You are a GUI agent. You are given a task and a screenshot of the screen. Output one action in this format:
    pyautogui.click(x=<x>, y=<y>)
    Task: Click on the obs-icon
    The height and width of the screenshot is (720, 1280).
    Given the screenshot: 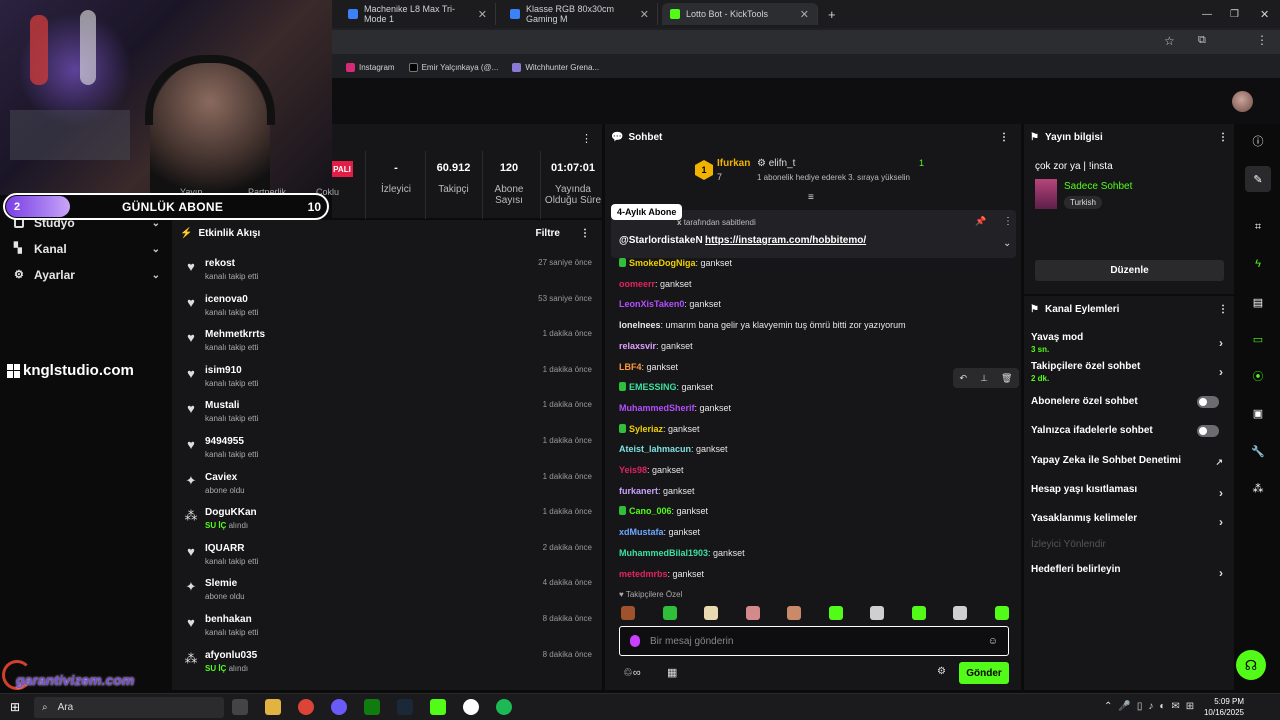 What is the action you would take?
    pyautogui.click(x=471, y=707)
    